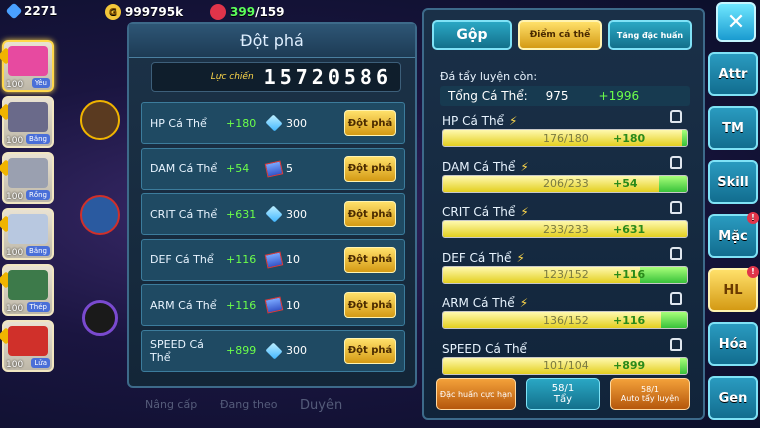 The image size is (760, 428). Describe the element at coordinates (321, 405) in the screenshot. I see `ghost-bond-label: Duyên` at that location.